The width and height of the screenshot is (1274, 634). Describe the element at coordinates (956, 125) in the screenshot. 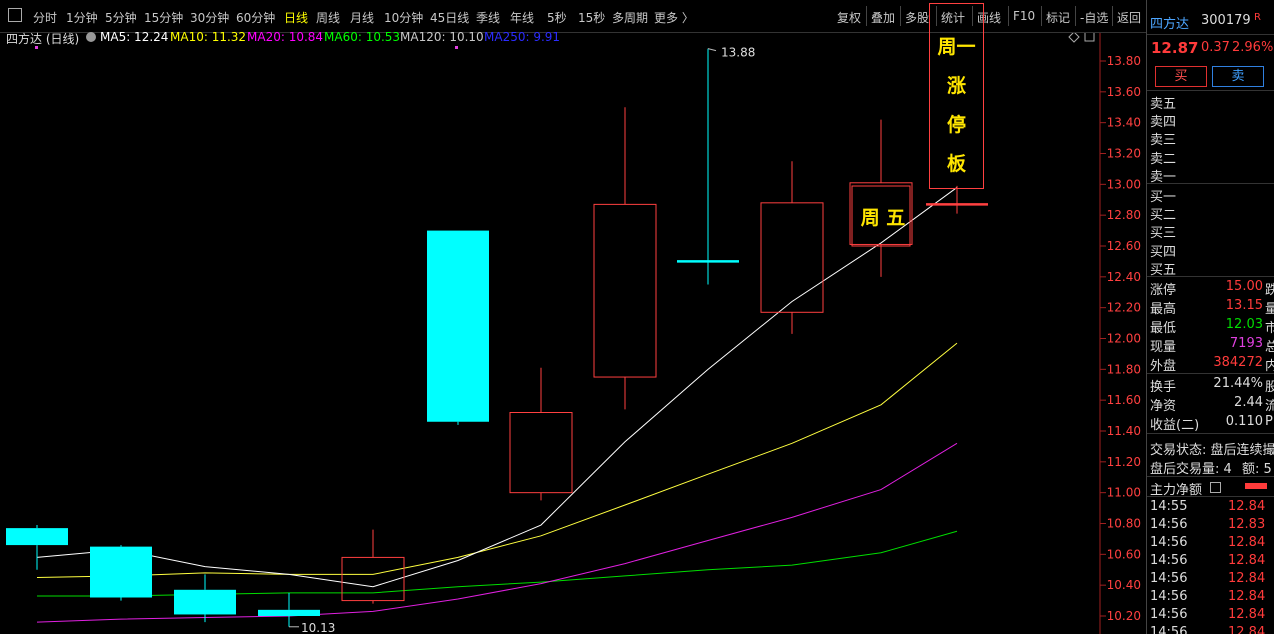

I see `annotation-limit-2: 停` at that location.